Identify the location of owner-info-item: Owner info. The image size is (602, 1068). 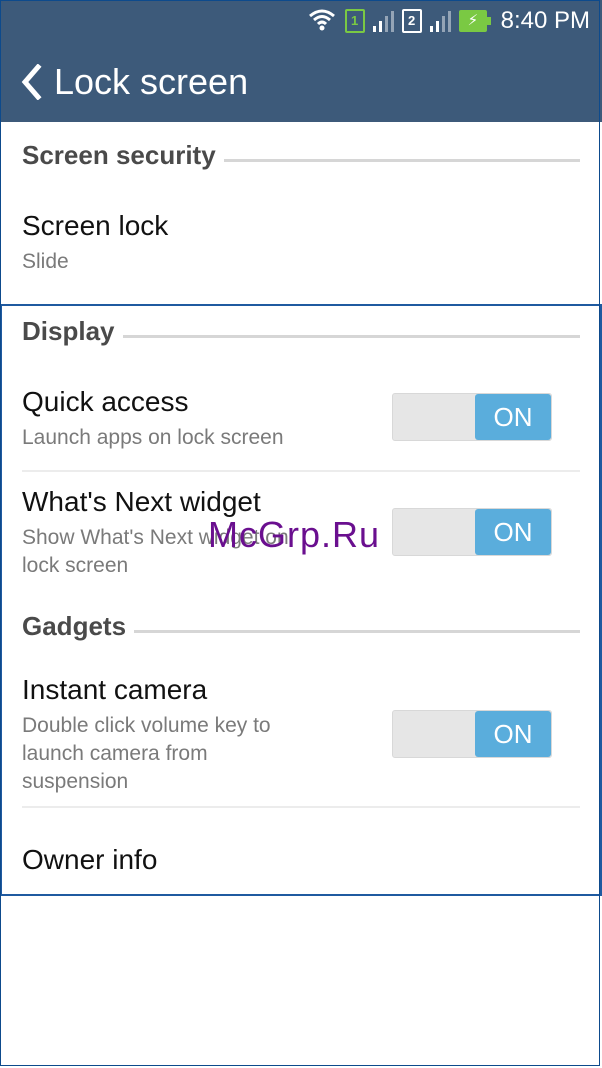
(301, 860).